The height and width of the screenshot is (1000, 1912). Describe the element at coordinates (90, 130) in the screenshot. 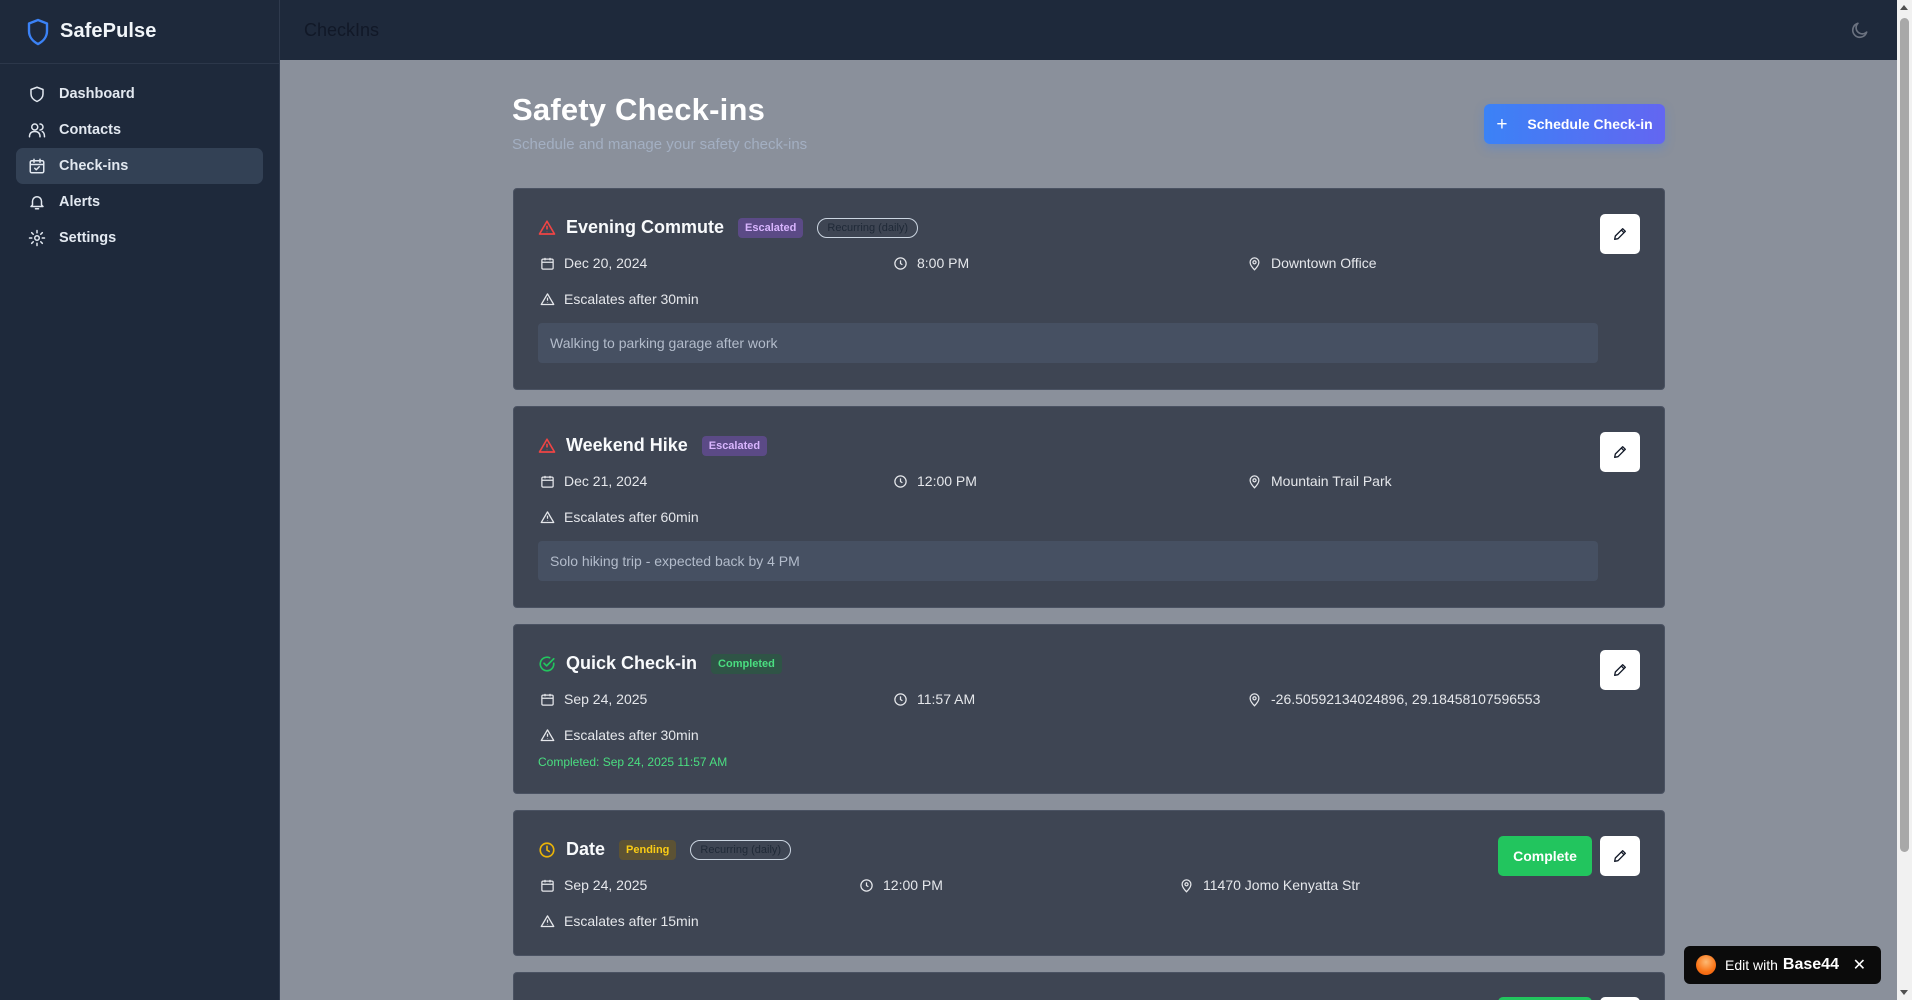

I see `sidebar-item-label: Contacts` at that location.